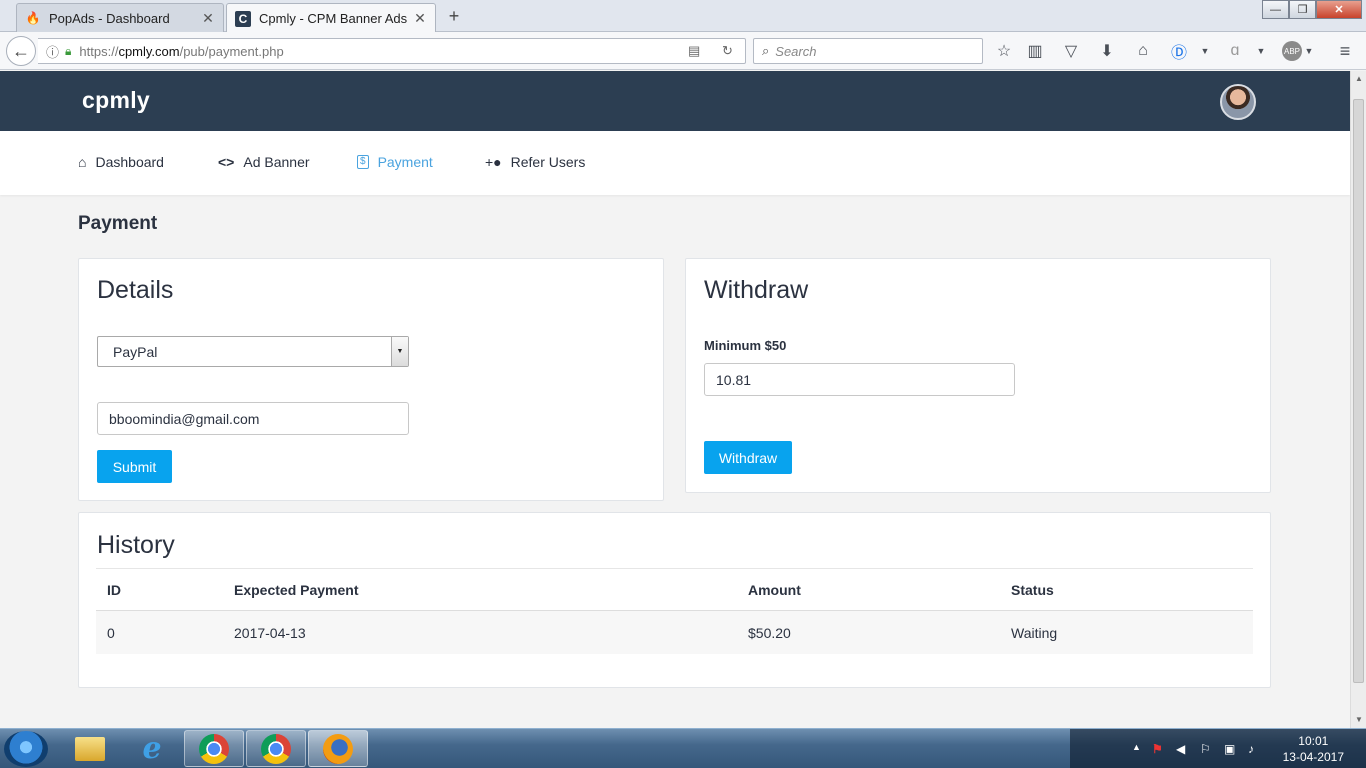 This screenshot has height=768, width=1366. What do you see at coordinates (1238, 102) in the screenshot?
I see `avatar` at bounding box center [1238, 102].